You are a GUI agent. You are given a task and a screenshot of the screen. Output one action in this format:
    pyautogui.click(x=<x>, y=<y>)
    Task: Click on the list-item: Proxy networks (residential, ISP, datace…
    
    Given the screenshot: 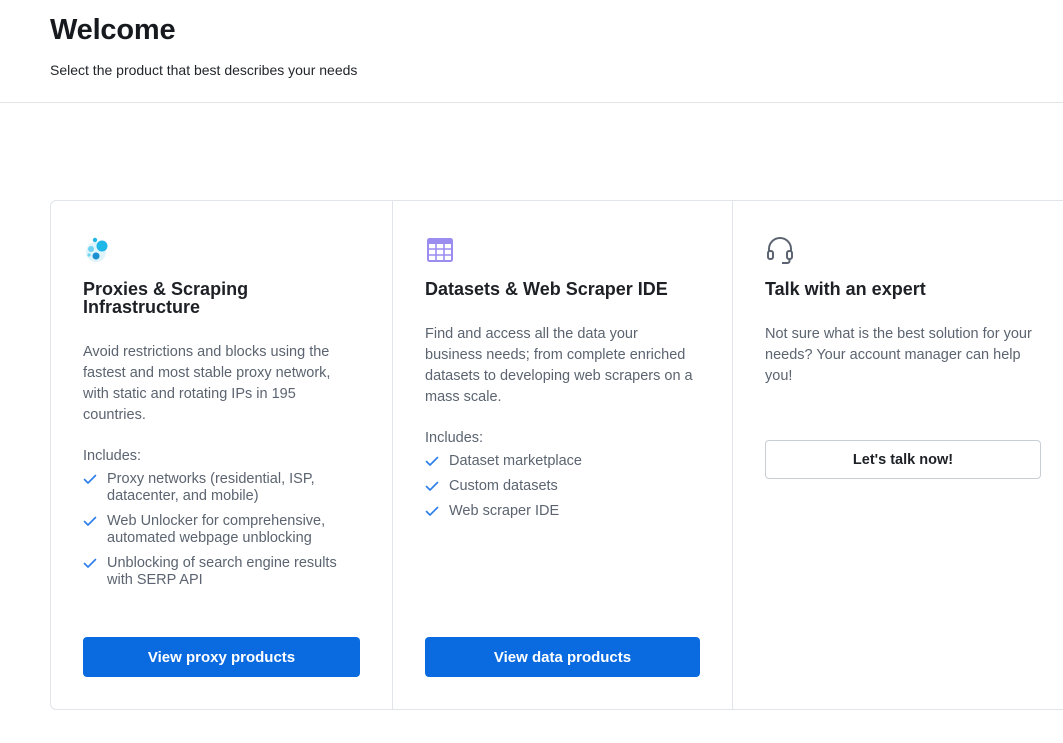 What is the action you would take?
    pyautogui.click(x=218, y=488)
    